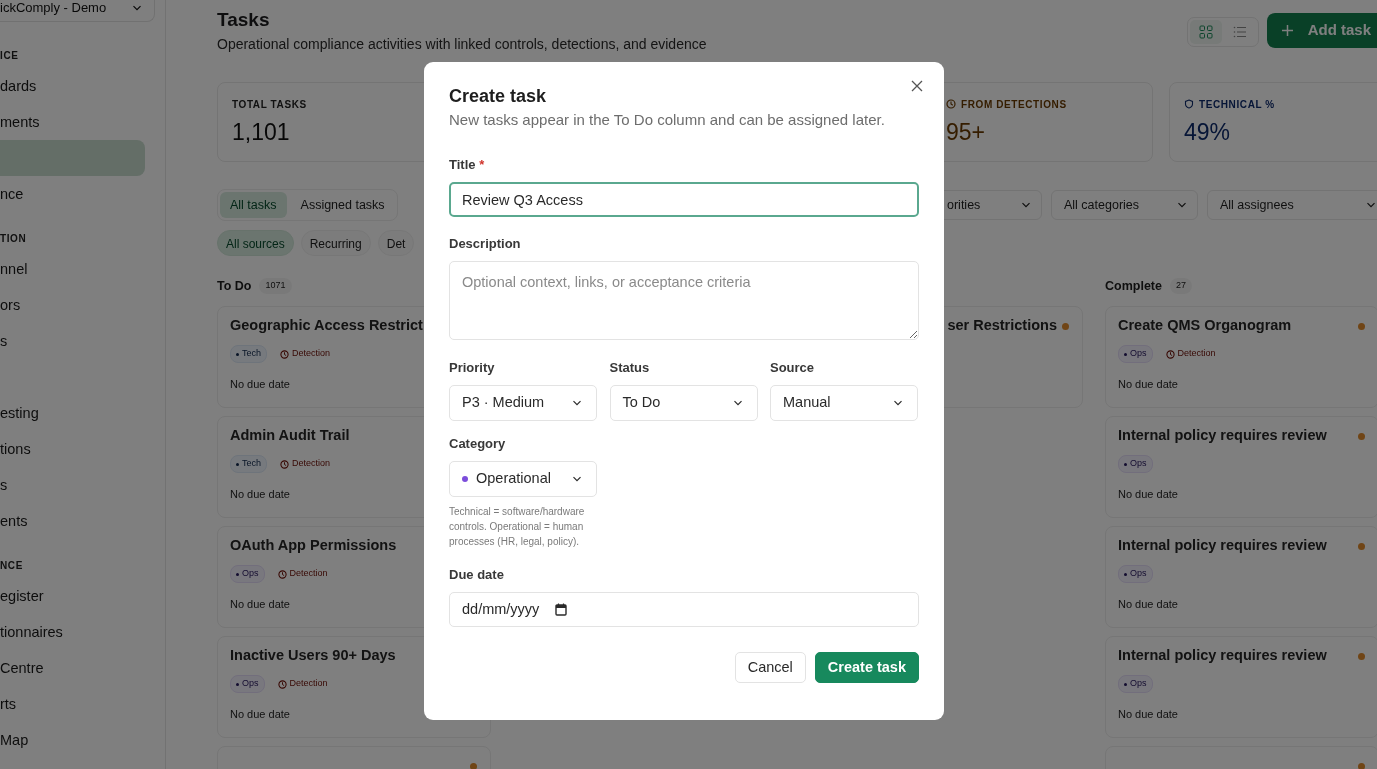  I want to click on grid-icon, so click(1205, 32).